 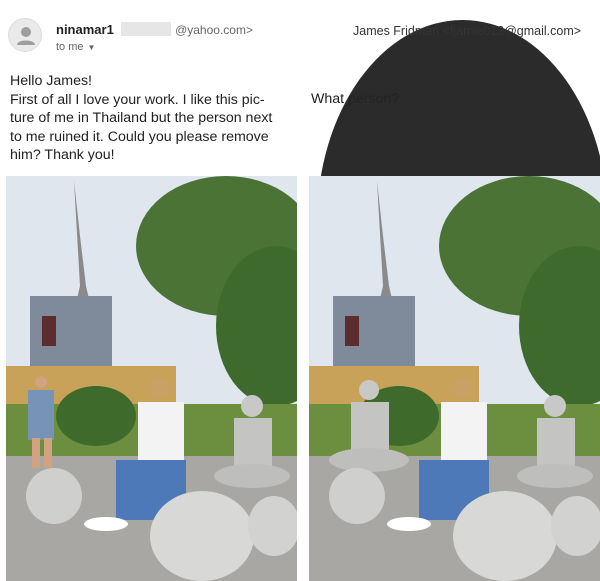 What do you see at coordinates (25, 35) in the screenshot?
I see `sender-avatar-icon` at bounding box center [25, 35].